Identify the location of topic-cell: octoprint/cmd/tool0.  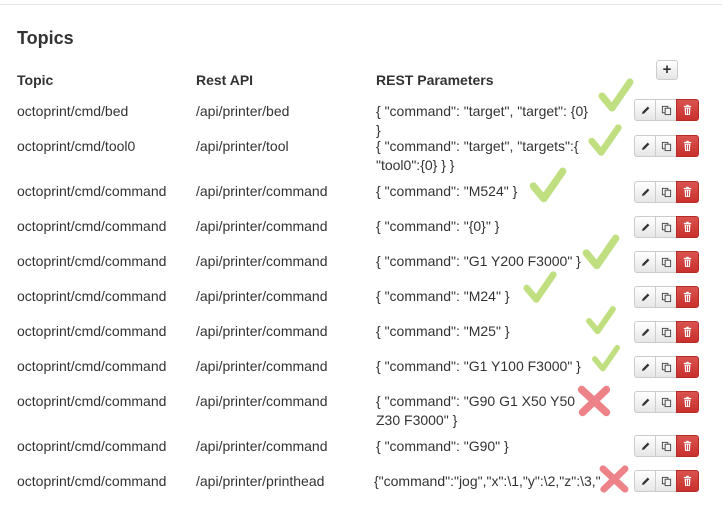
(76, 146).